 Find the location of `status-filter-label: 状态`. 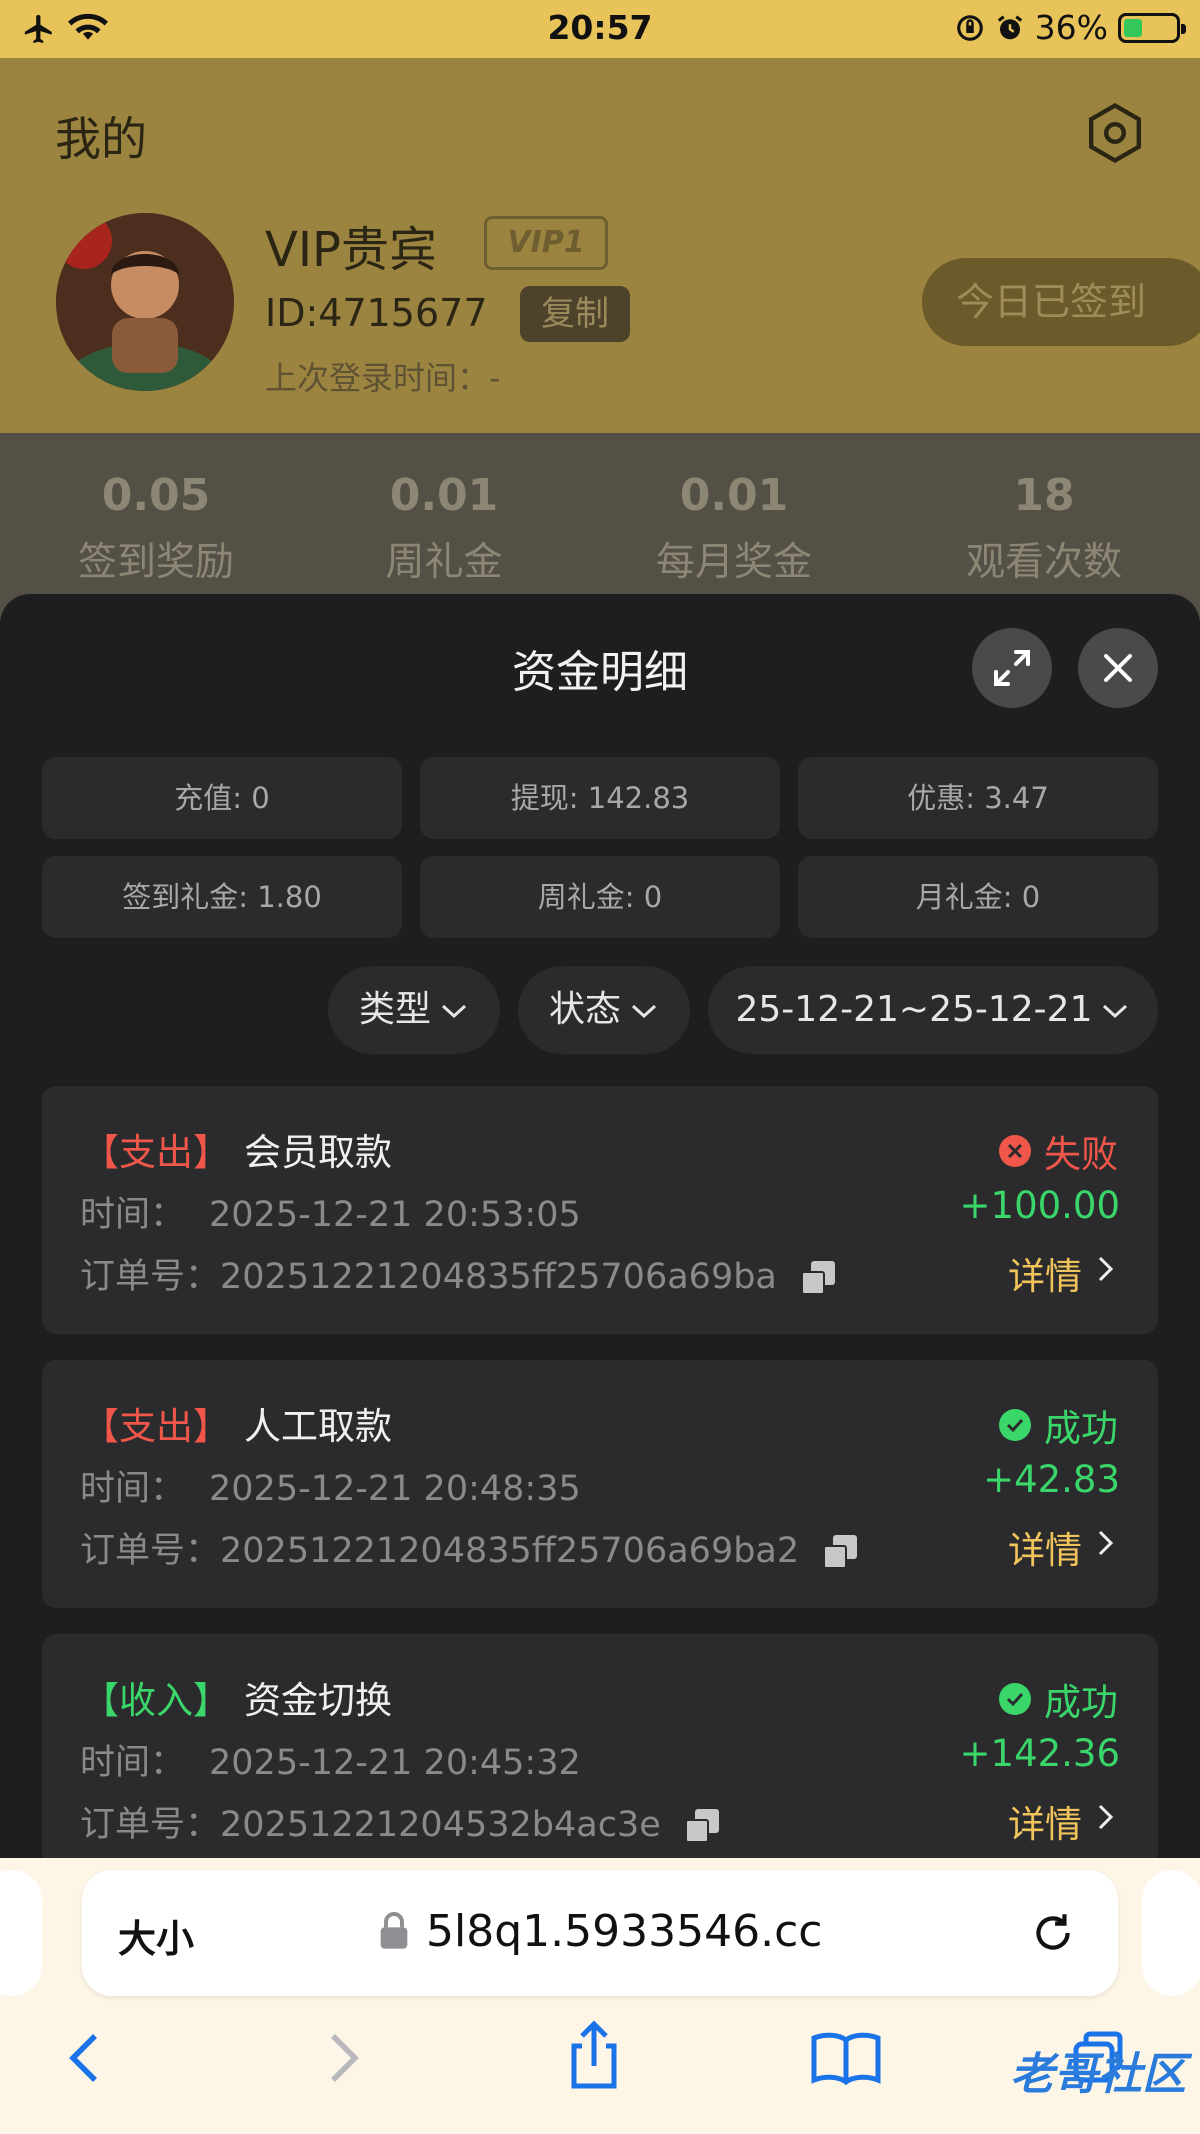

status-filter-label: 状态 is located at coordinates (584, 1009).